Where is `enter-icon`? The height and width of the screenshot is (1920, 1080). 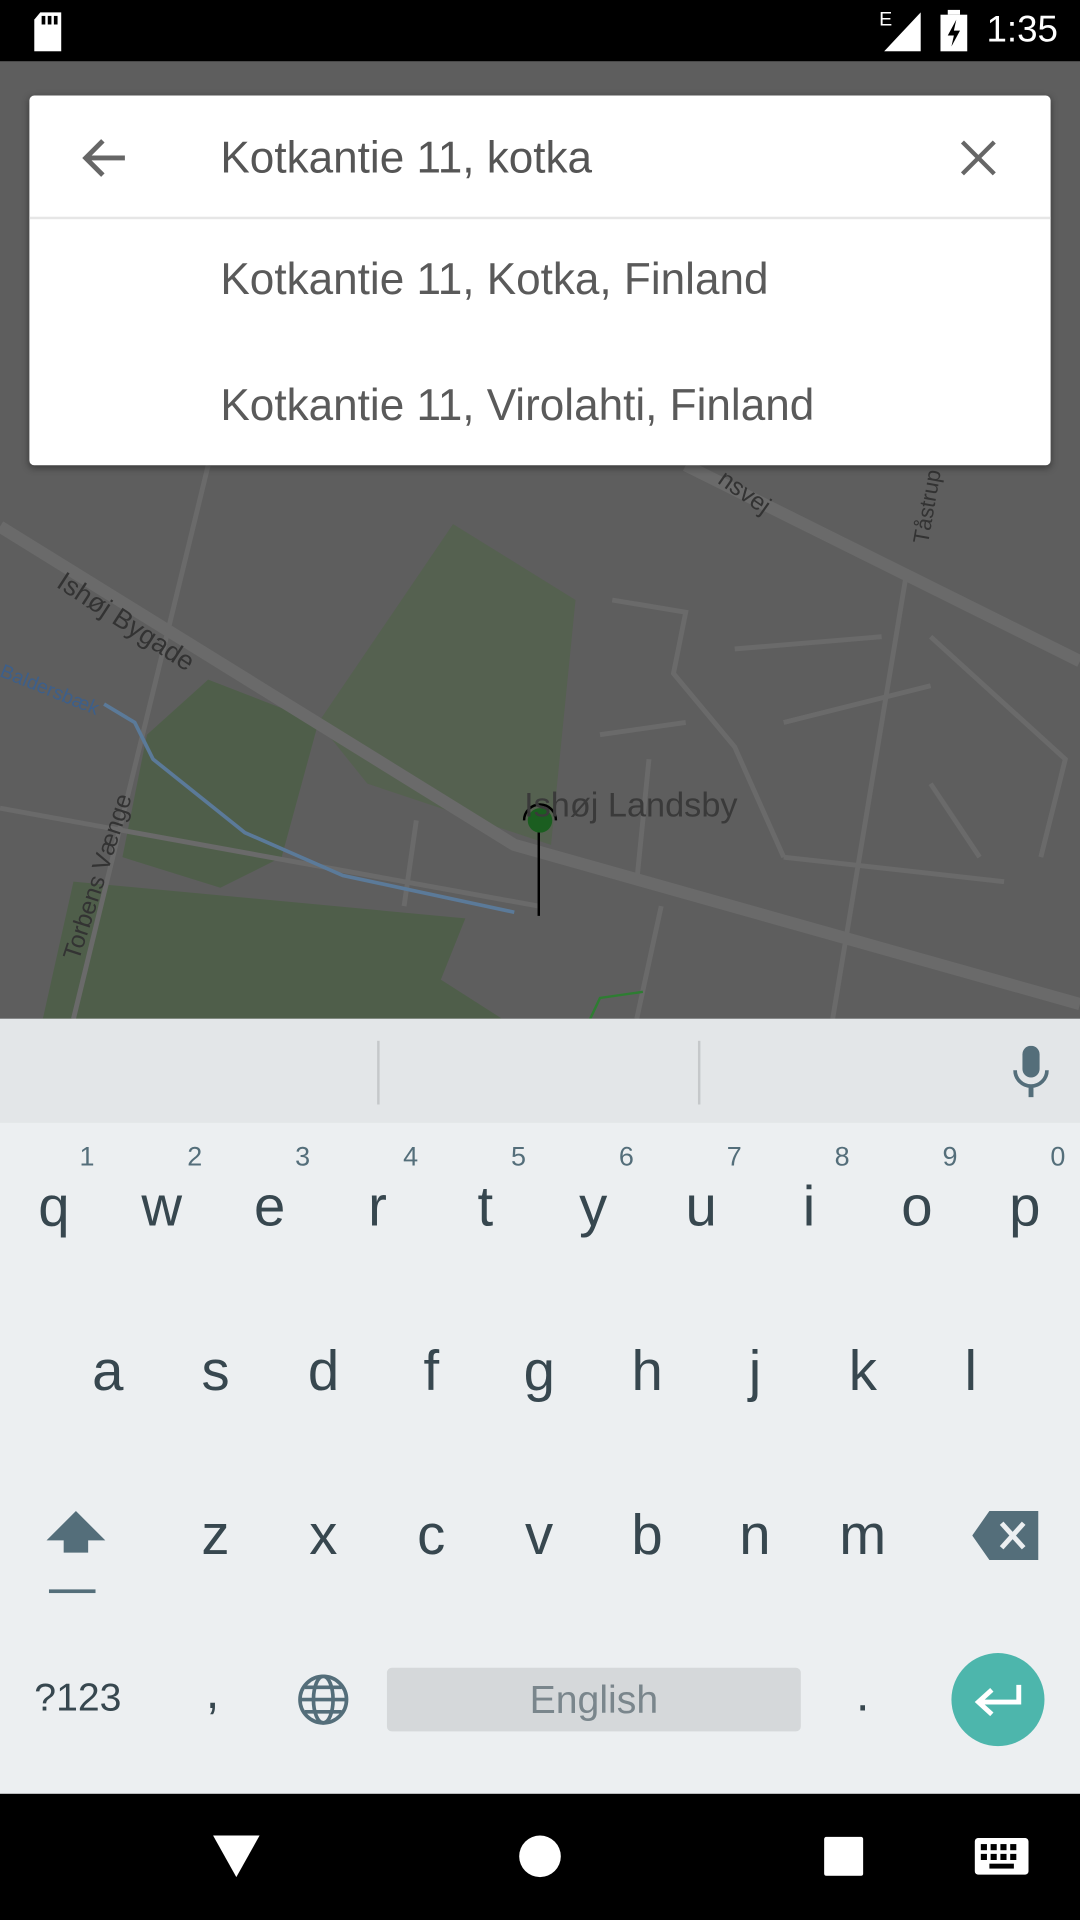
enter-icon is located at coordinates (998, 1700).